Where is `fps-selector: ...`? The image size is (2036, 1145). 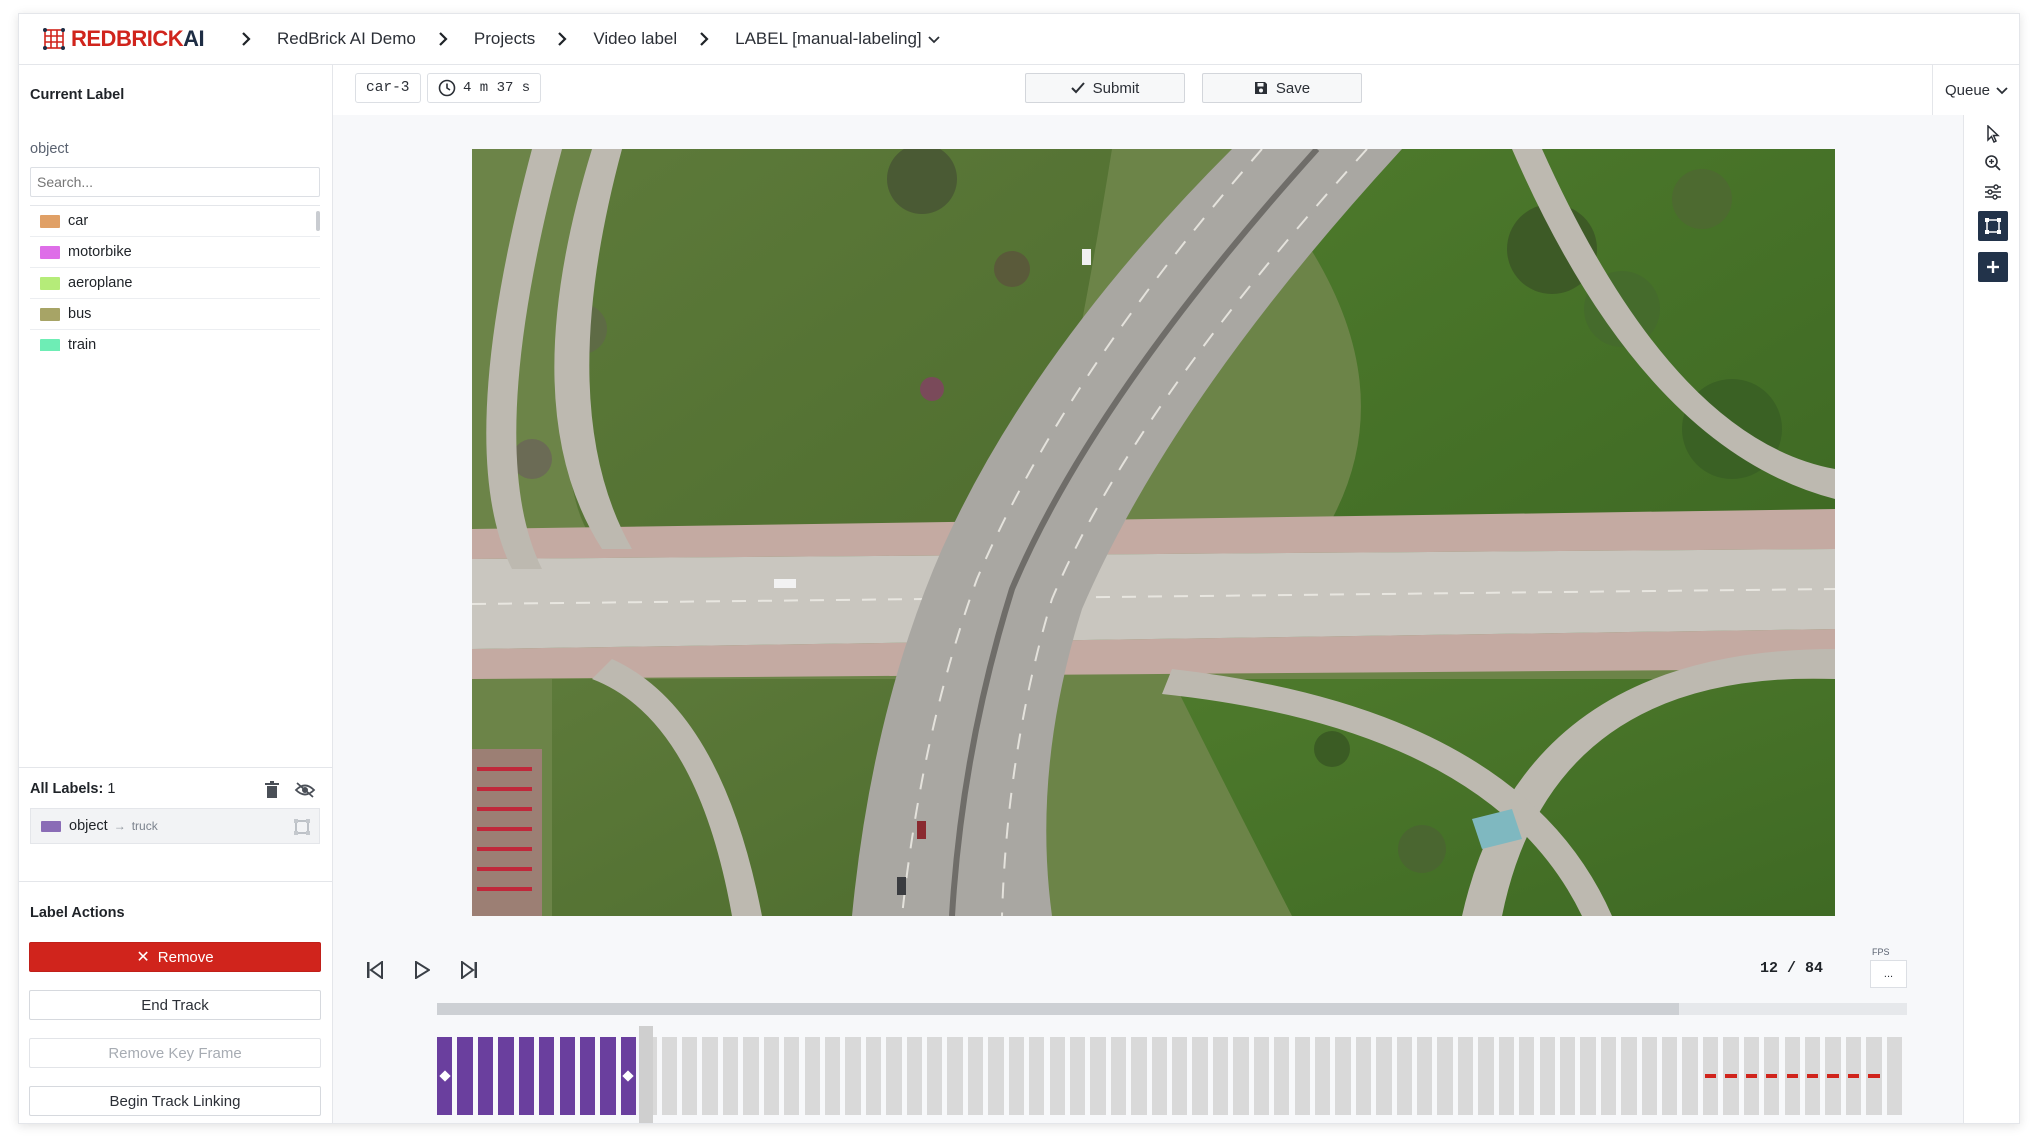 fps-selector: ... is located at coordinates (1888, 974).